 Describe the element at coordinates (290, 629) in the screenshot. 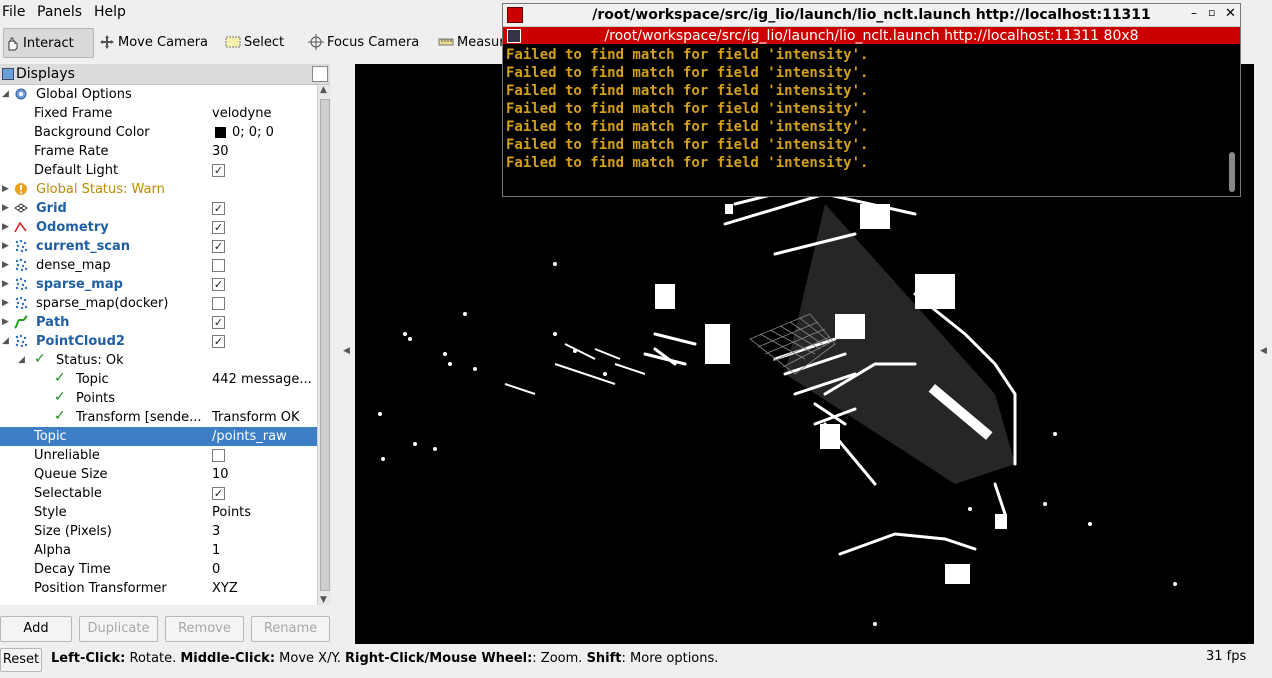

I see `rename-button: Rename` at that location.